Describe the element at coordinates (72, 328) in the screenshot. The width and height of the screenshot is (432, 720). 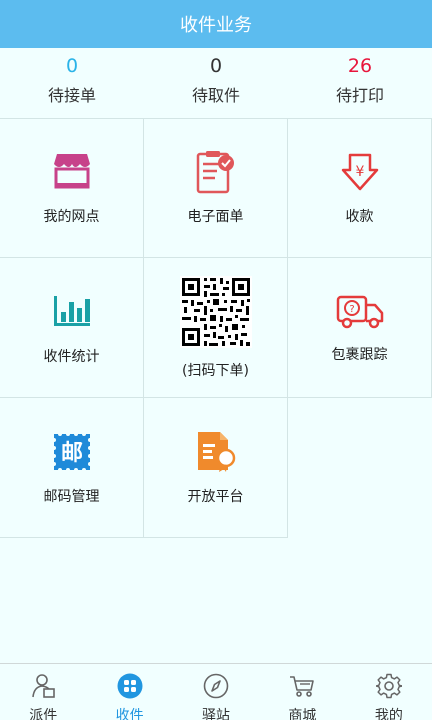
I see `grid-item-stats: 收件统计` at that location.